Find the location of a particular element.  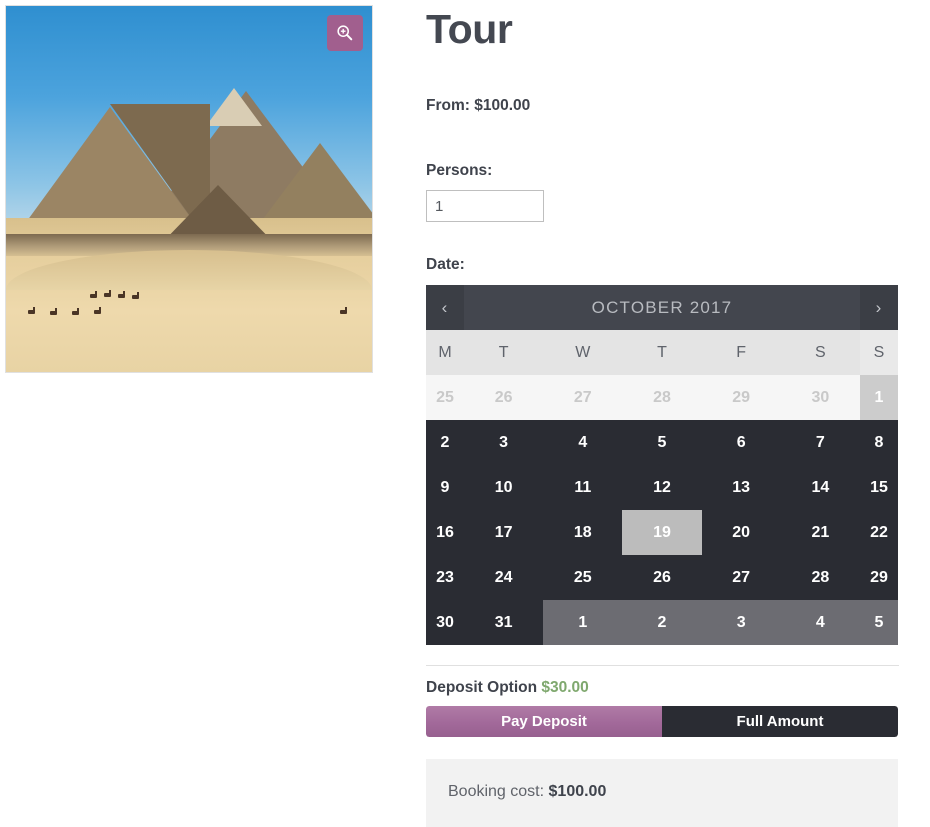

calendar-day-cell: 18 is located at coordinates (583, 533).